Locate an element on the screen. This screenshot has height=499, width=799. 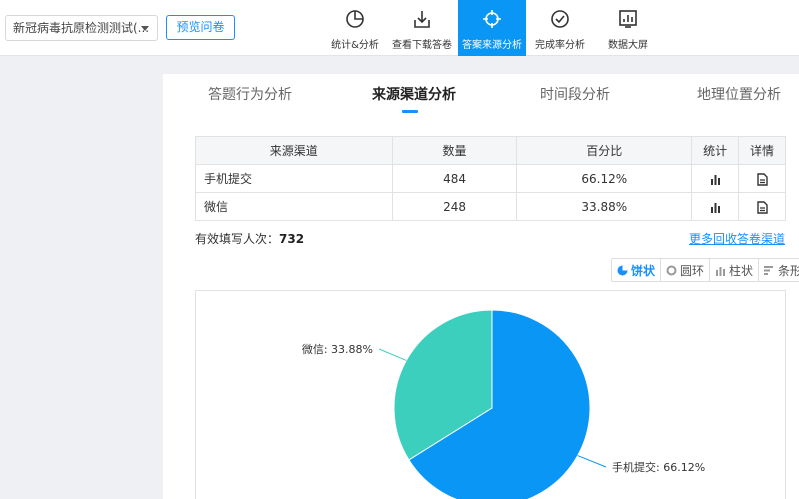
nav-completion-rate: 完成率分析 is located at coordinates (560, 28).